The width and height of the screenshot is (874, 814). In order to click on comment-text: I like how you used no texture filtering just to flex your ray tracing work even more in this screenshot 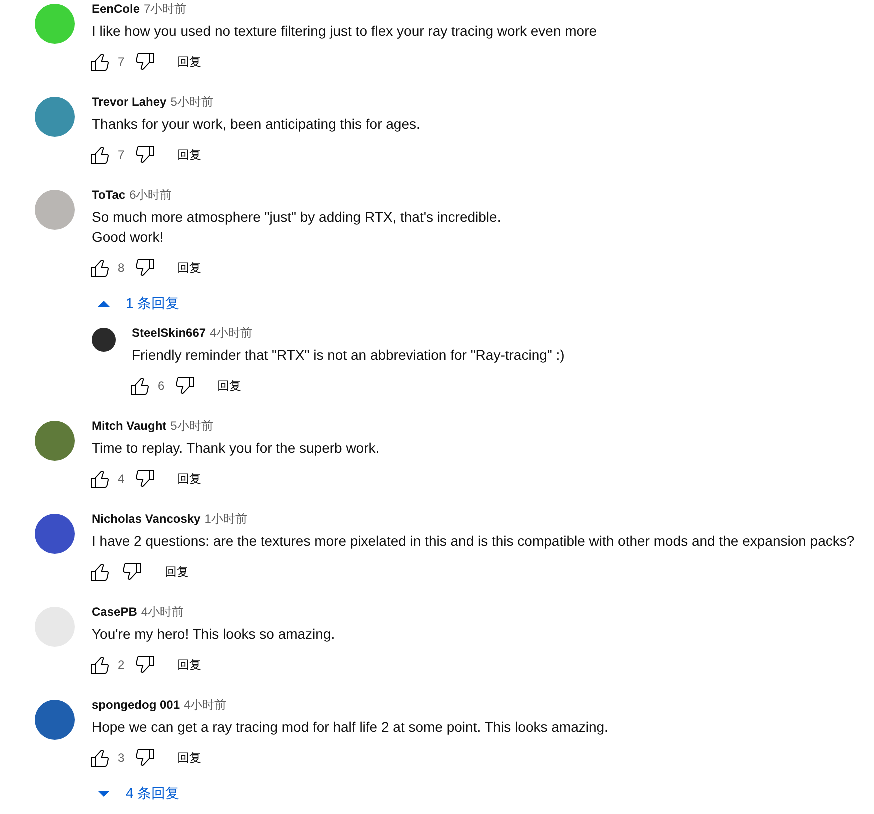, I will do `click(345, 31)`.